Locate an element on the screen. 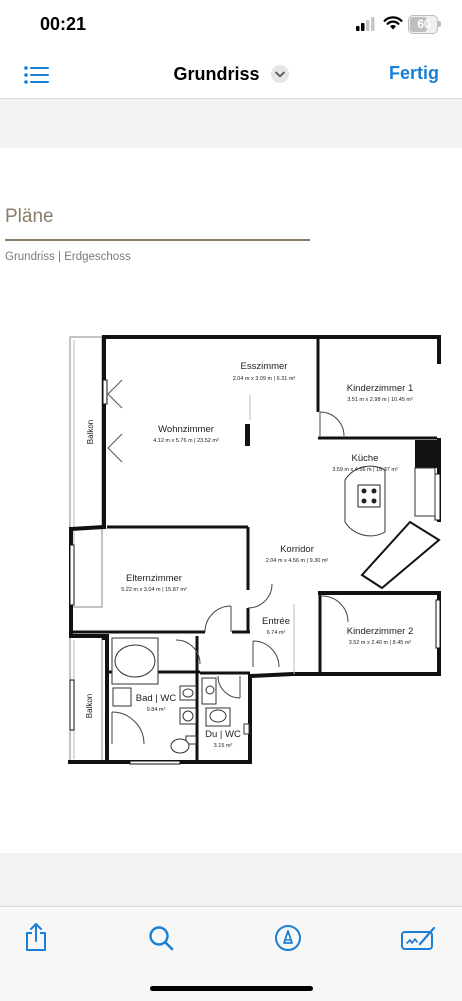 The width and height of the screenshot is (462, 1001). room-dims-korridor: 2.04 m x 4.56 m | 9.30 m² is located at coordinates (297, 561).